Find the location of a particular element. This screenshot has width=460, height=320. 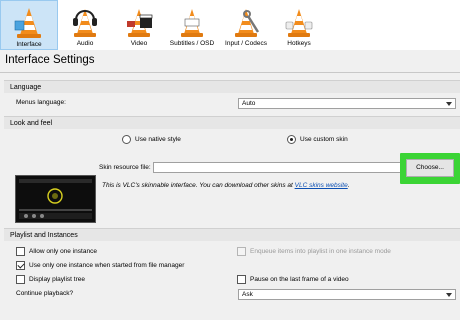

skin-resource-label: Skin resource file: is located at coordinates (125, 167).